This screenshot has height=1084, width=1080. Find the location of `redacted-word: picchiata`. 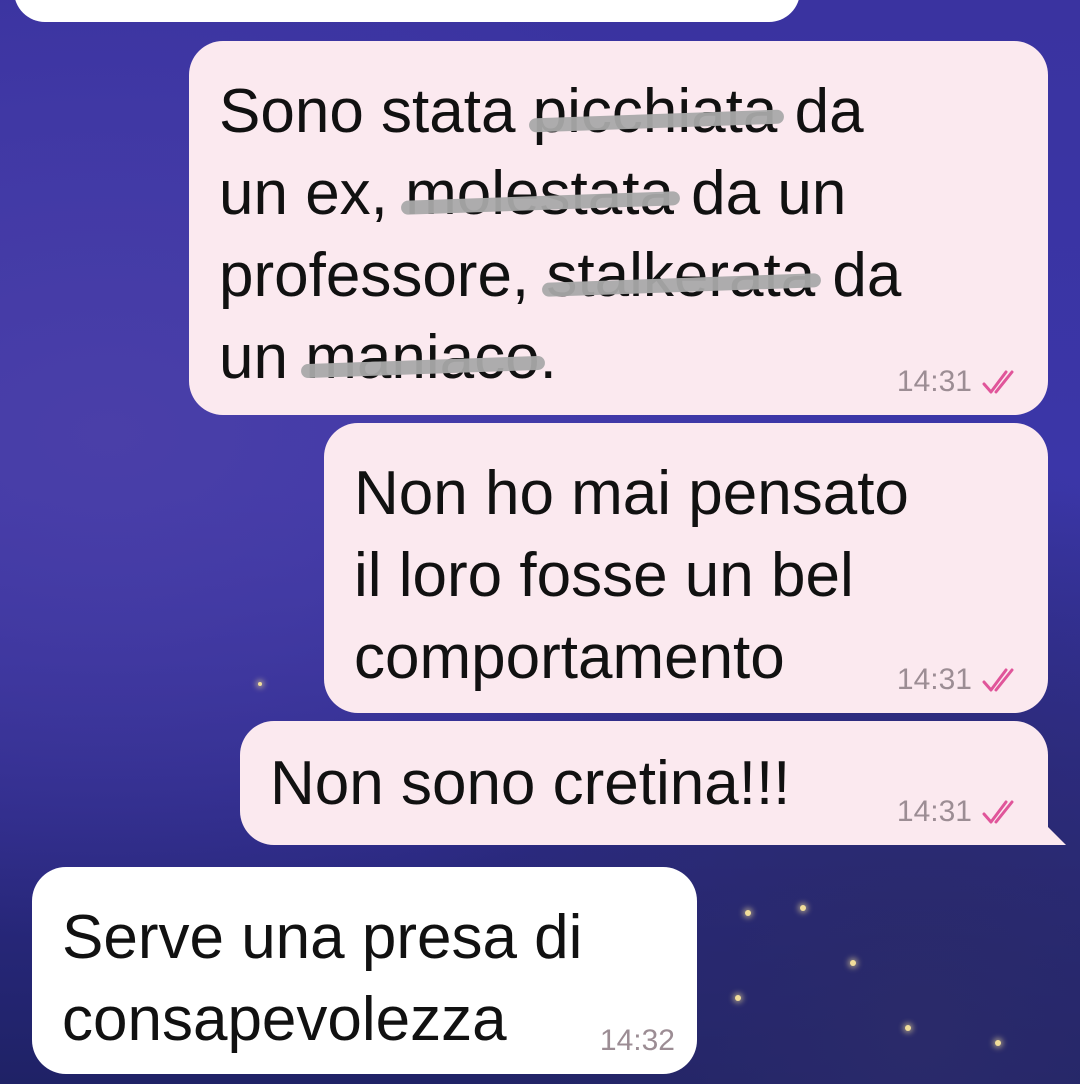

redacted-word: picchiata is located at coordinates (655, 112).